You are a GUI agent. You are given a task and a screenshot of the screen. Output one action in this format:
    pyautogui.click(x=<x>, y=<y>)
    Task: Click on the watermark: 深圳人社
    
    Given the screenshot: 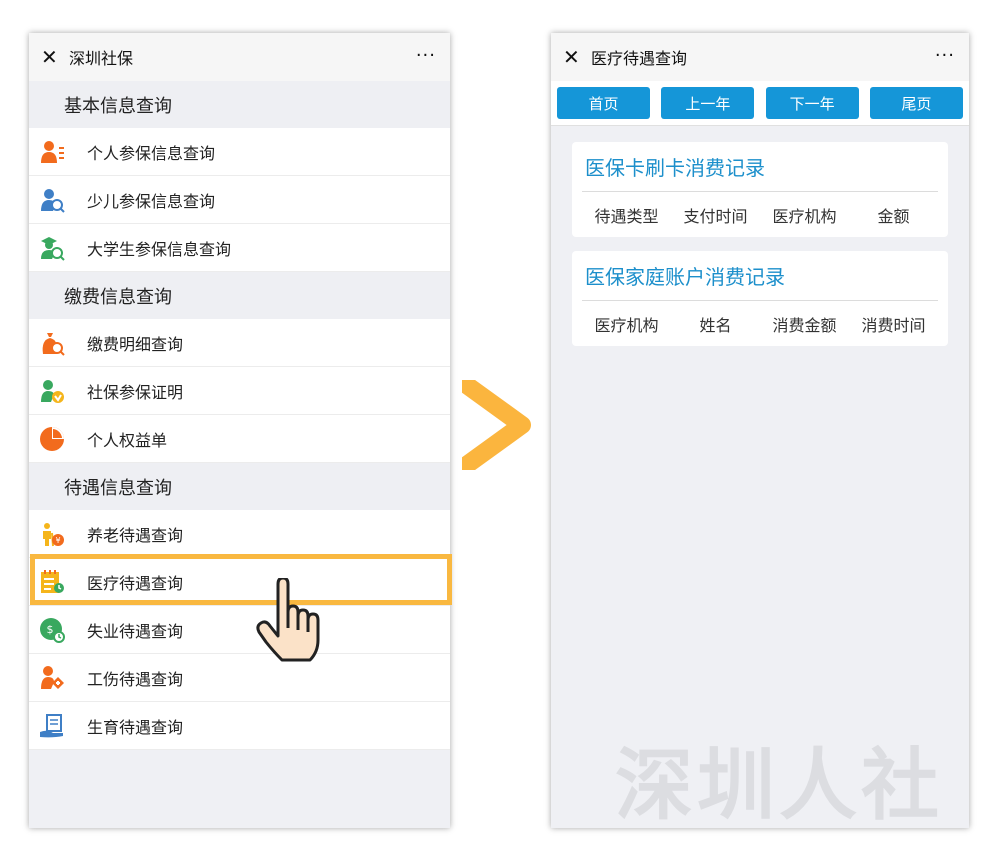 What is the action you would take?
    pyautogui.click(x=779, y=775)
    